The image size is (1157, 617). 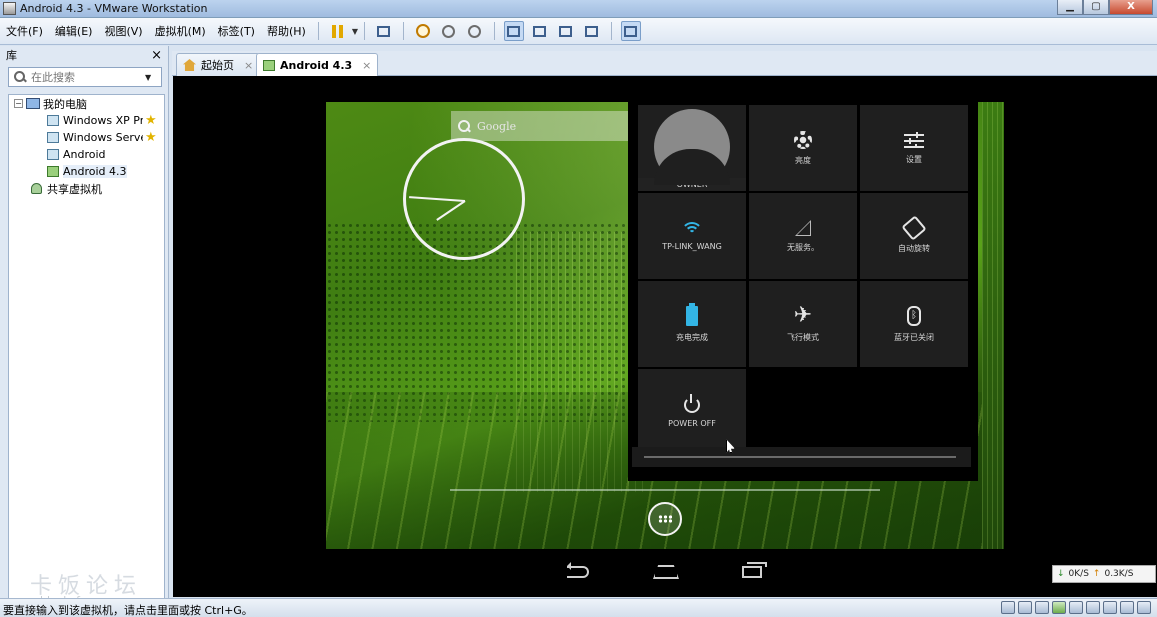 I want to click on hard-disk-icon, so click(x=1008, y=607).